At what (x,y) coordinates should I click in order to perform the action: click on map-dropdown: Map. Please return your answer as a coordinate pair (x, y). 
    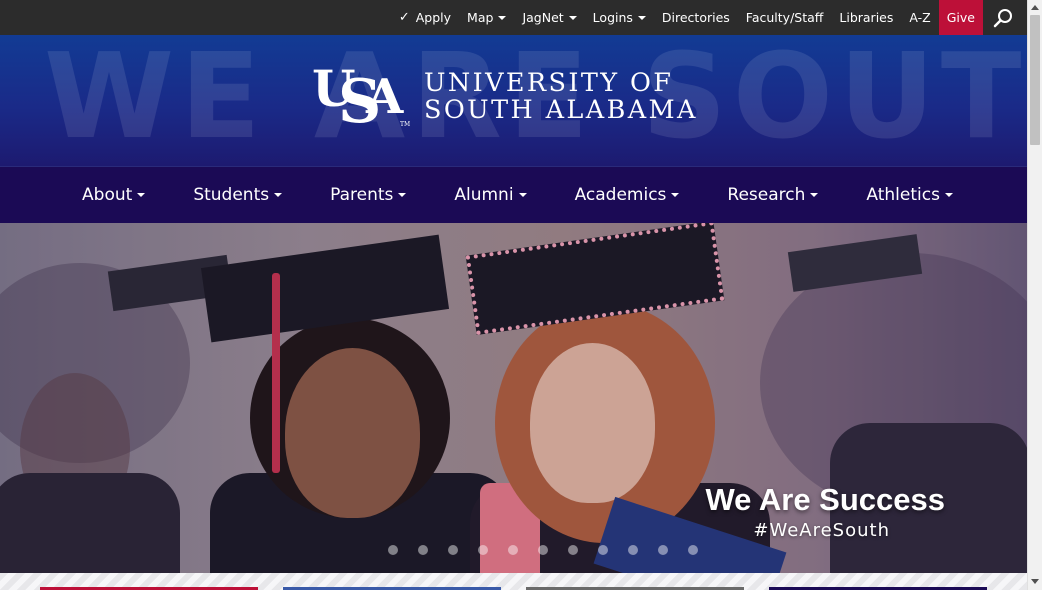
    Looking at the image, I should click on (486, 17).